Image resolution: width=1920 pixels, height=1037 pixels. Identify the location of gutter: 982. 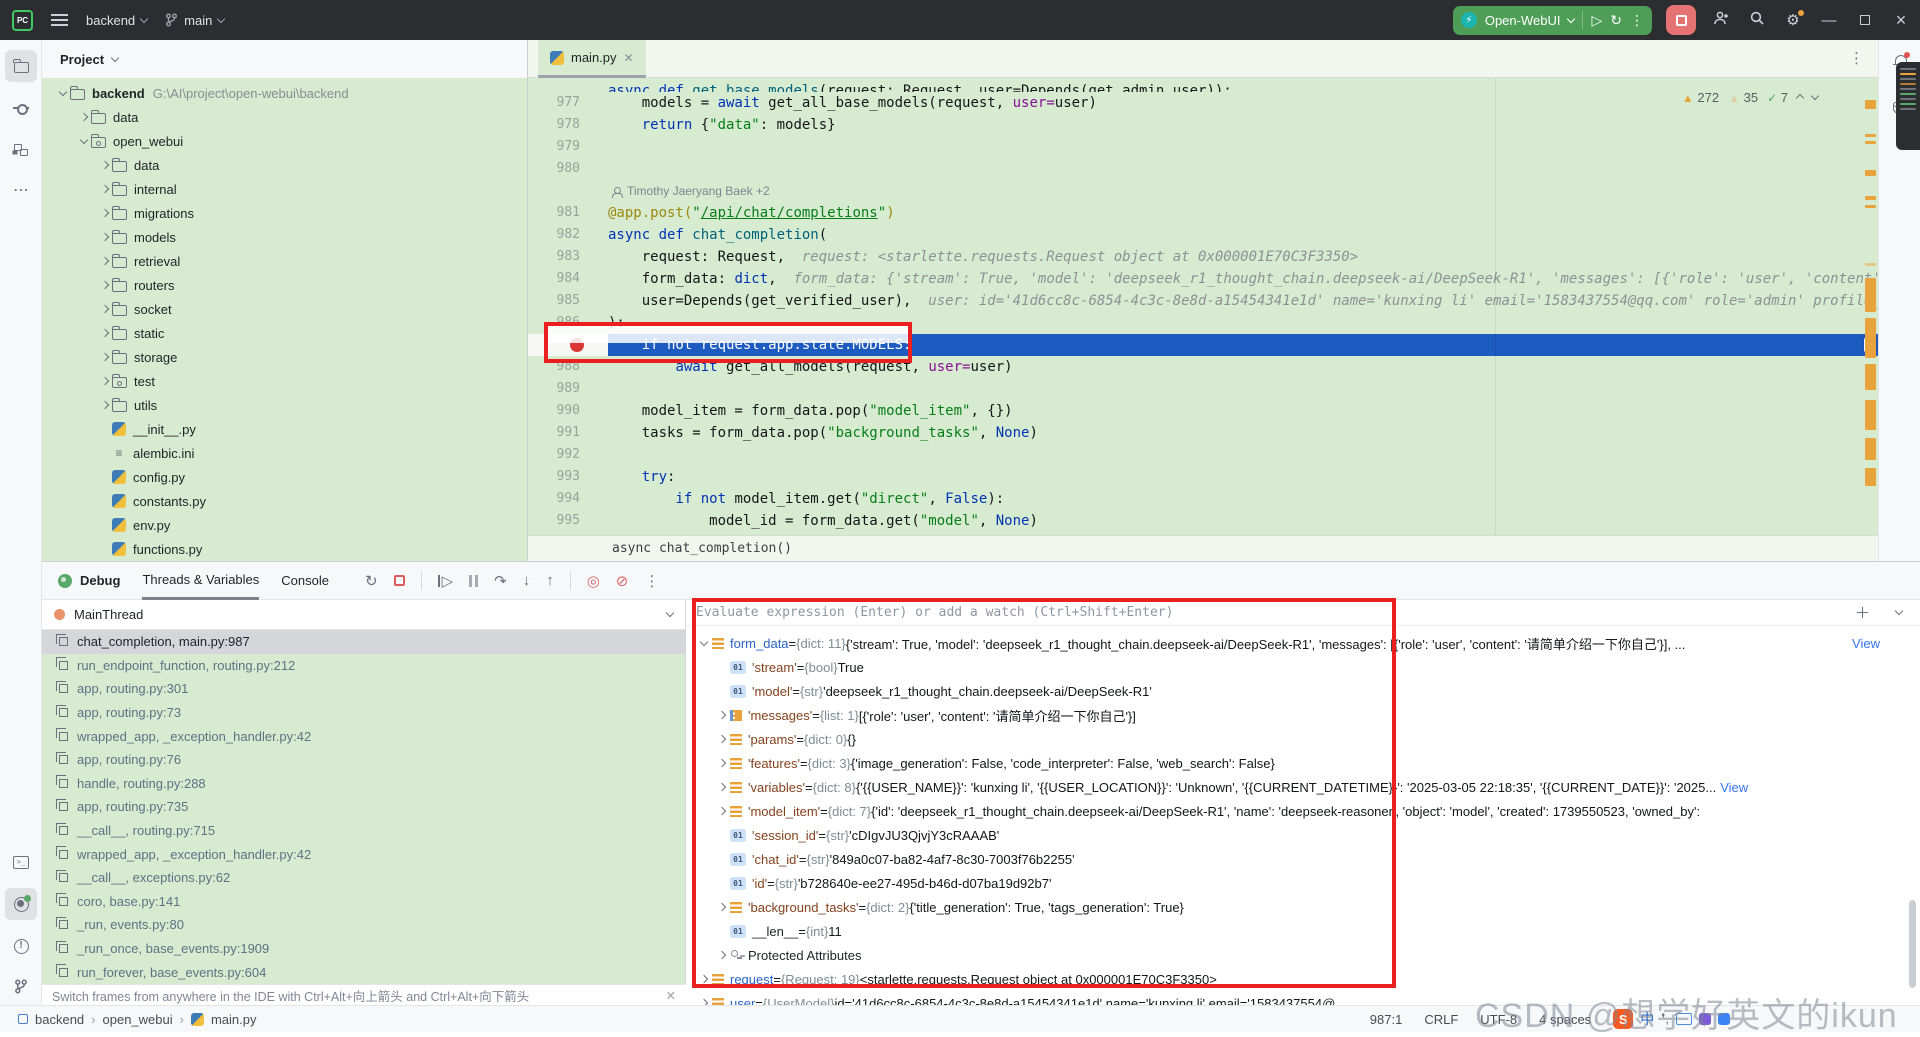
(568, 235).